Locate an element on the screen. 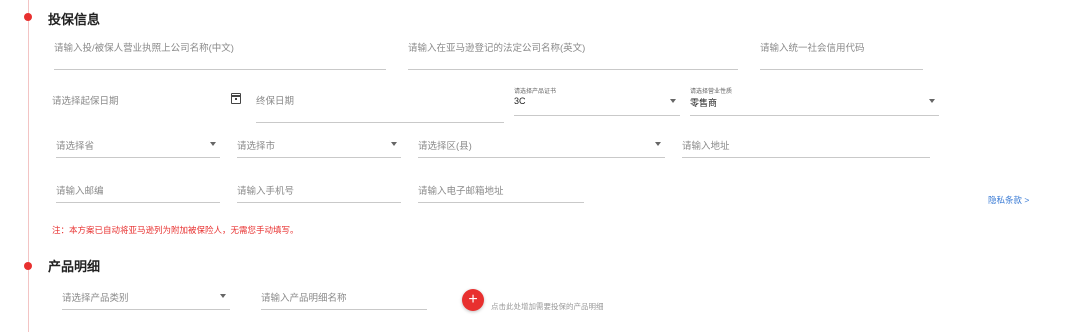  company-cn-input: 请输入投/被保人营业执照上公司名称(中文) is located at coordinates (220, 55).